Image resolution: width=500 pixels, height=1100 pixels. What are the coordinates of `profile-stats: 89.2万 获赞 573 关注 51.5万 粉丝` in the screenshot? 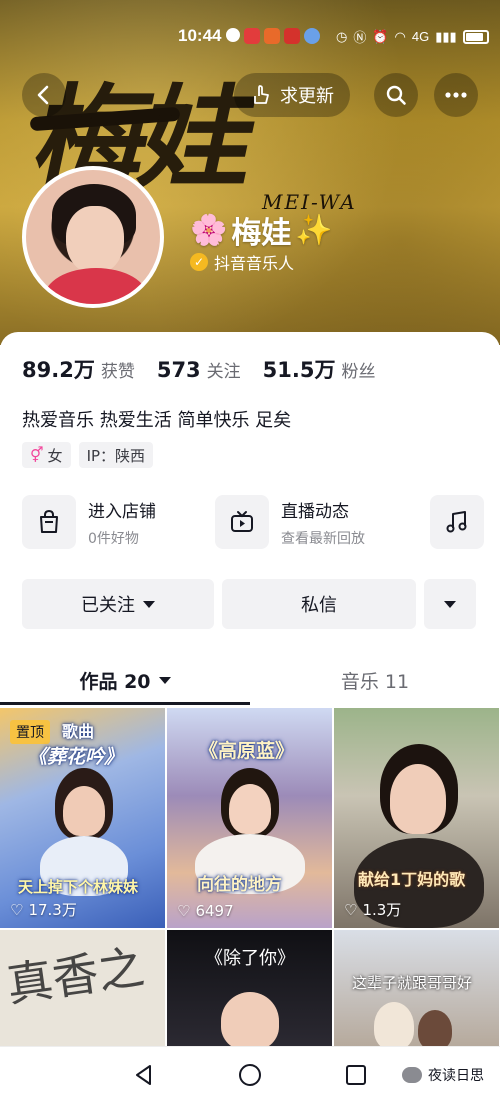 It's located at (199, 369).